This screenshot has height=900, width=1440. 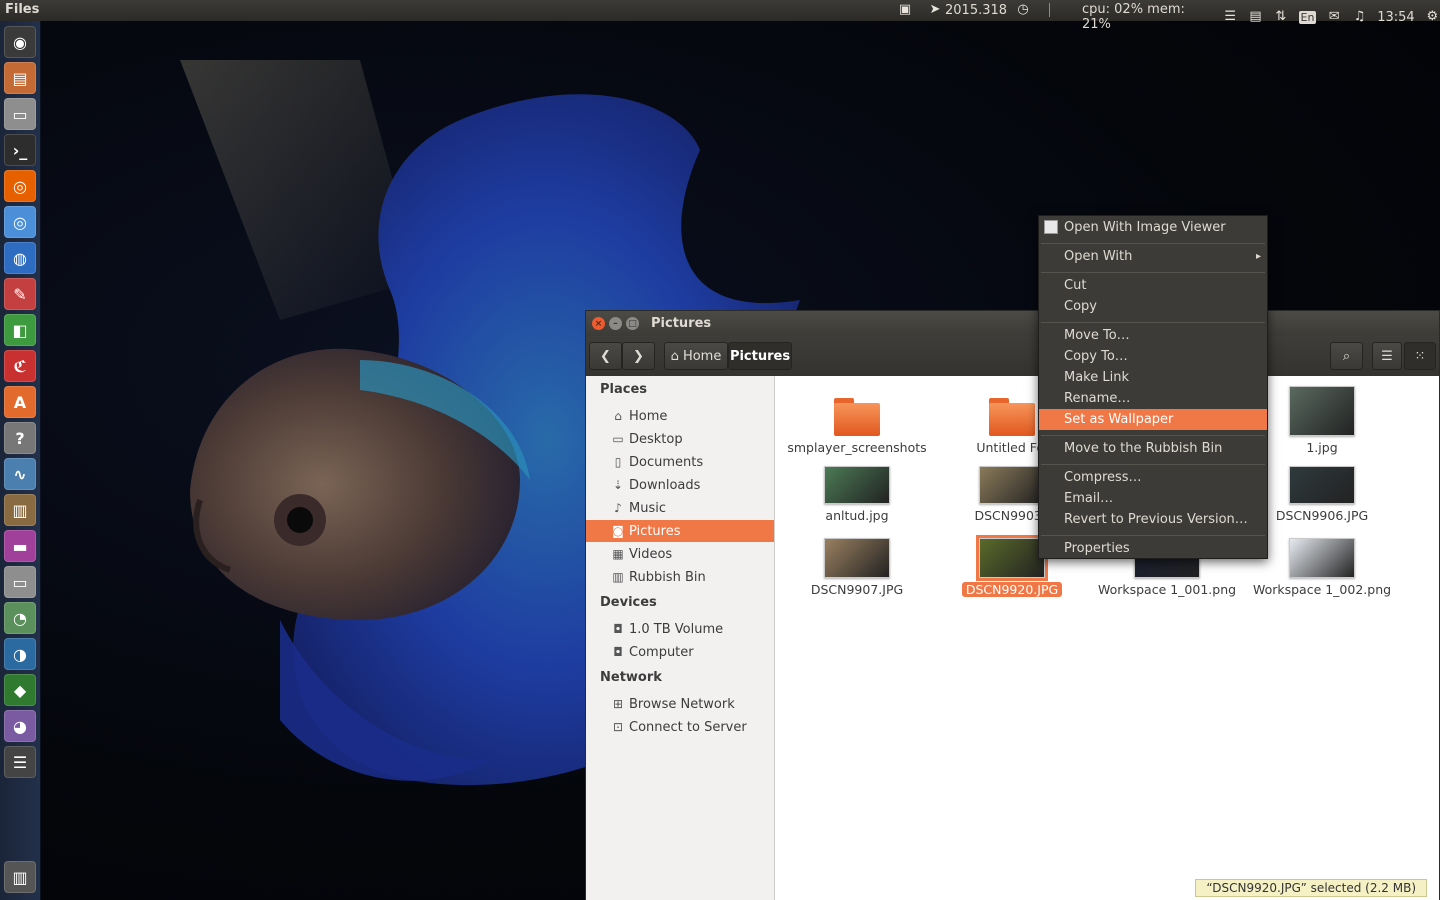 I want to click on gear-icon: ⚙, so click(x=1432, y=17).